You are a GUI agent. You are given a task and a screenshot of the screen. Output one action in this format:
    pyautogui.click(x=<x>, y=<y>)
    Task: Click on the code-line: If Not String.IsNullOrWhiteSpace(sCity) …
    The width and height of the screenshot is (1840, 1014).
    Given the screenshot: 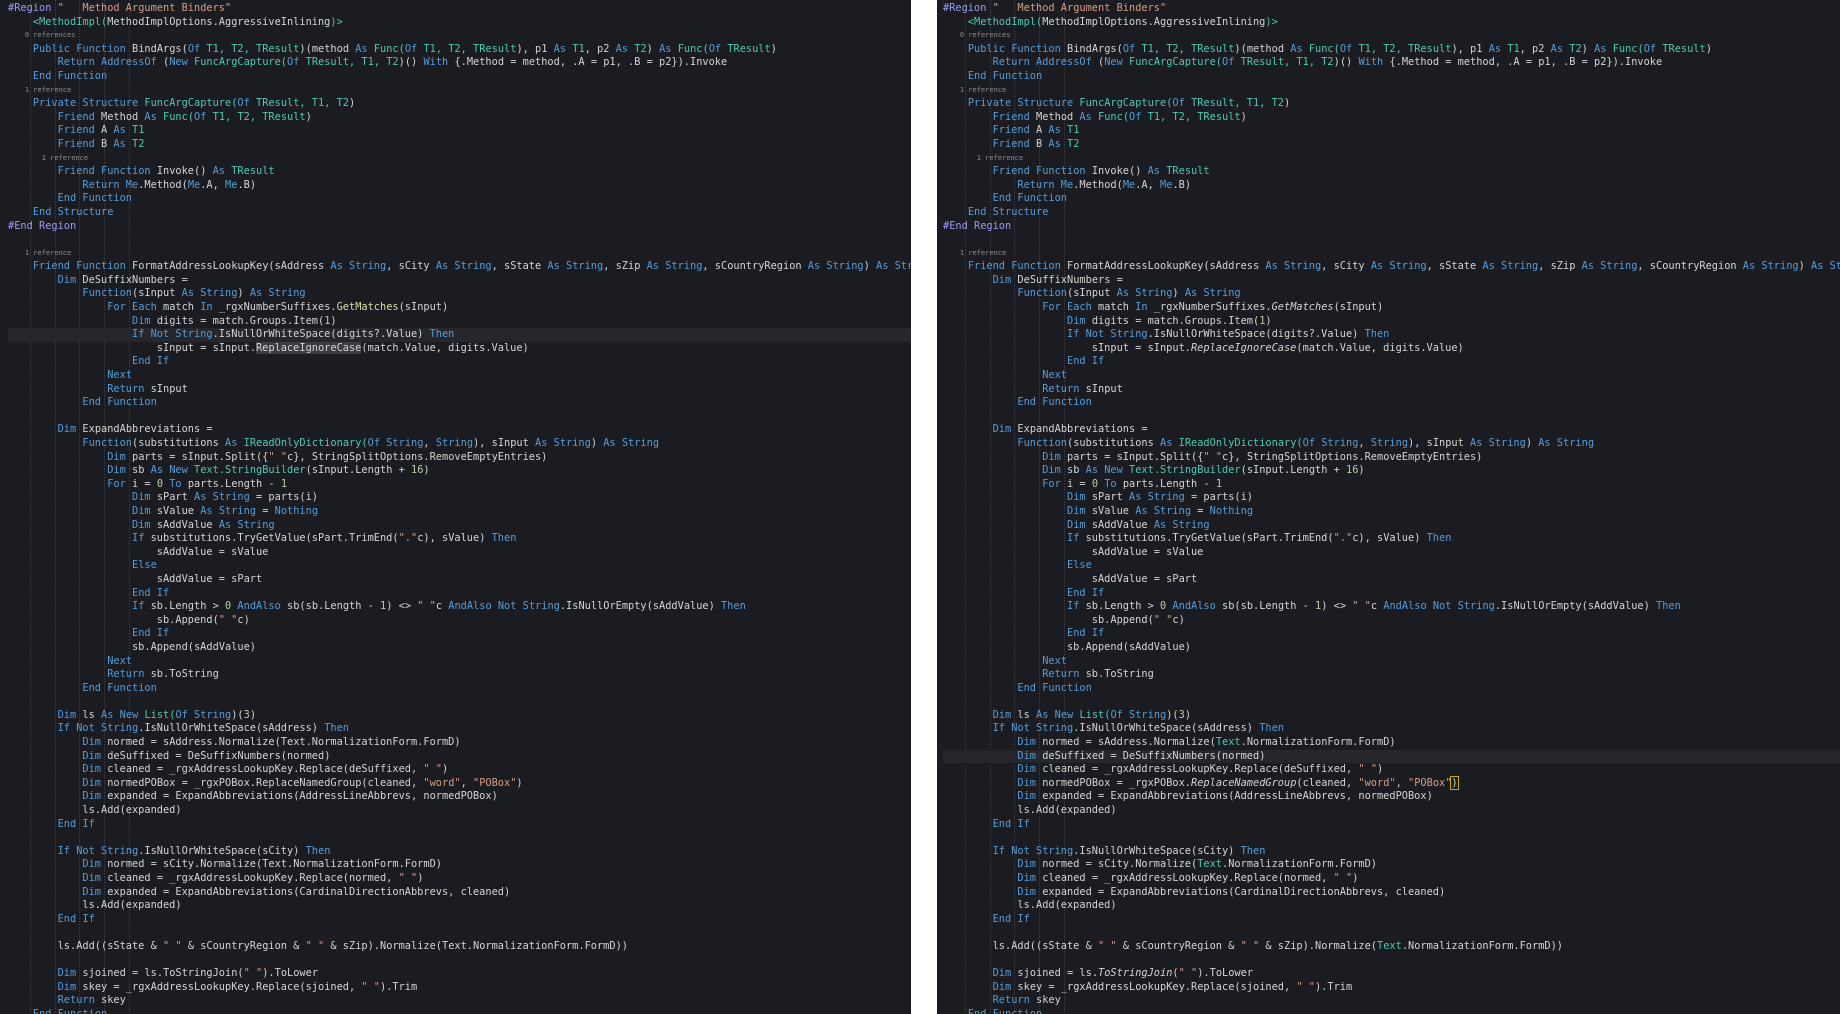 What is the action you would take?
    pyautogui.click(x=459, y=852)
    